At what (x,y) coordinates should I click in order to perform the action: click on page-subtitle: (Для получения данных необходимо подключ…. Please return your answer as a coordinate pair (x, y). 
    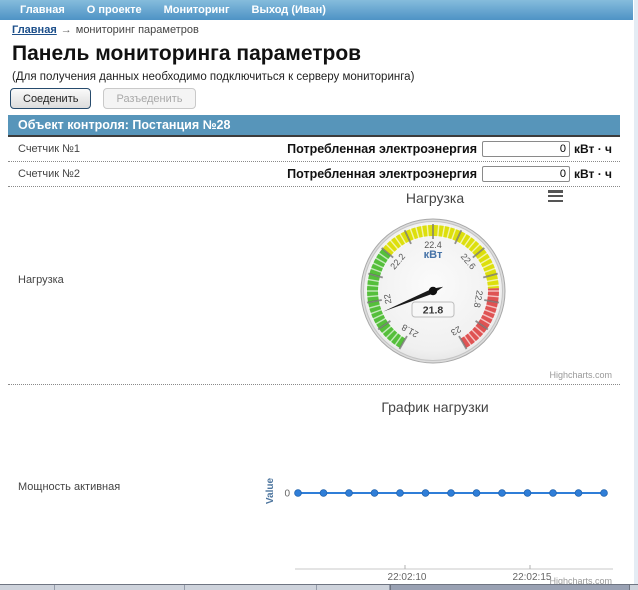
    Looking at the image, I should click on (213, 77).